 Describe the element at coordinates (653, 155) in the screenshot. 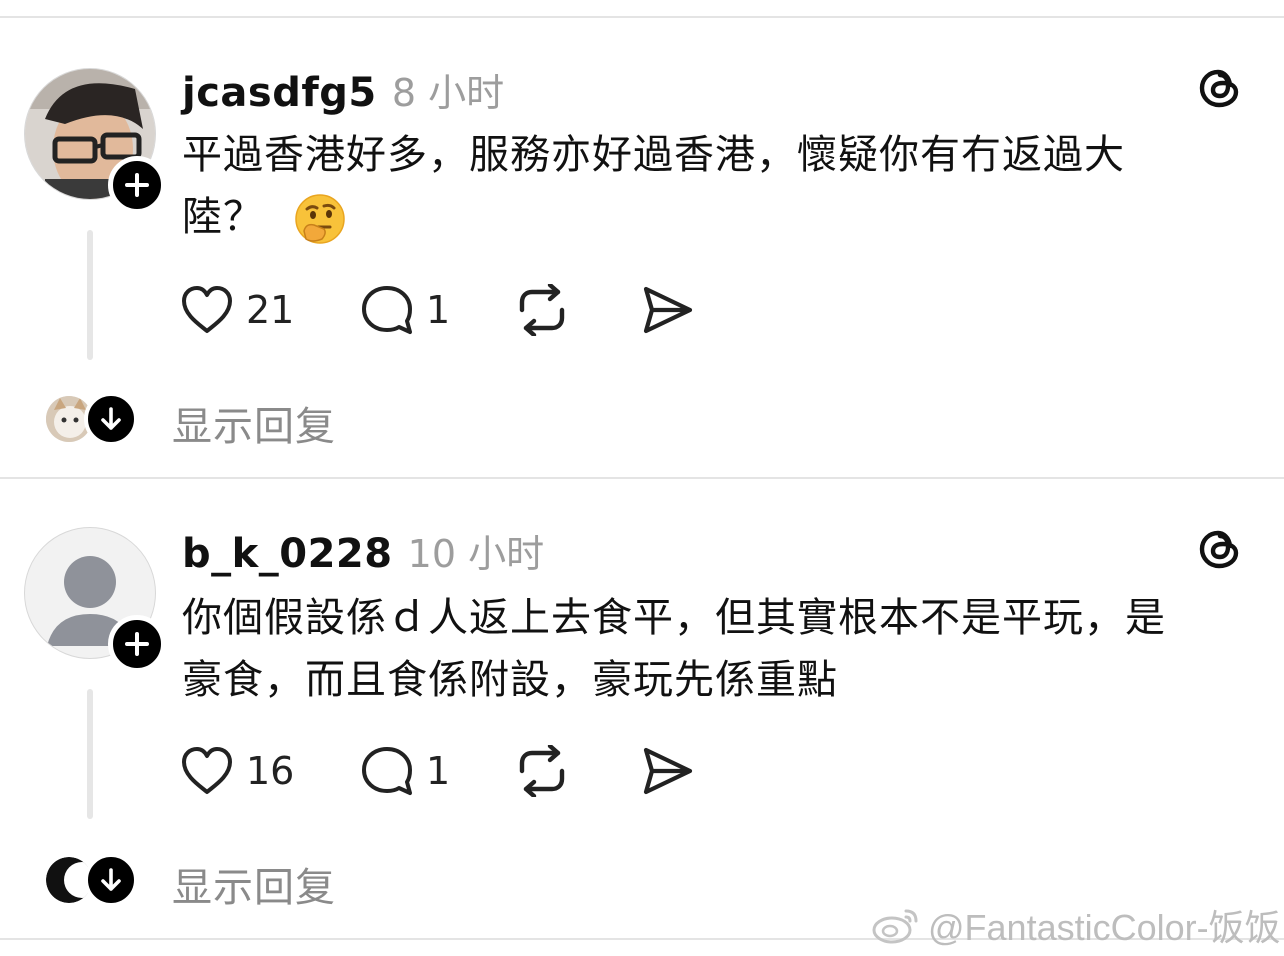

I see `post-text-line: 平過香港好多，服務亦好過香港，懷疑你有冇返過大` at that location.